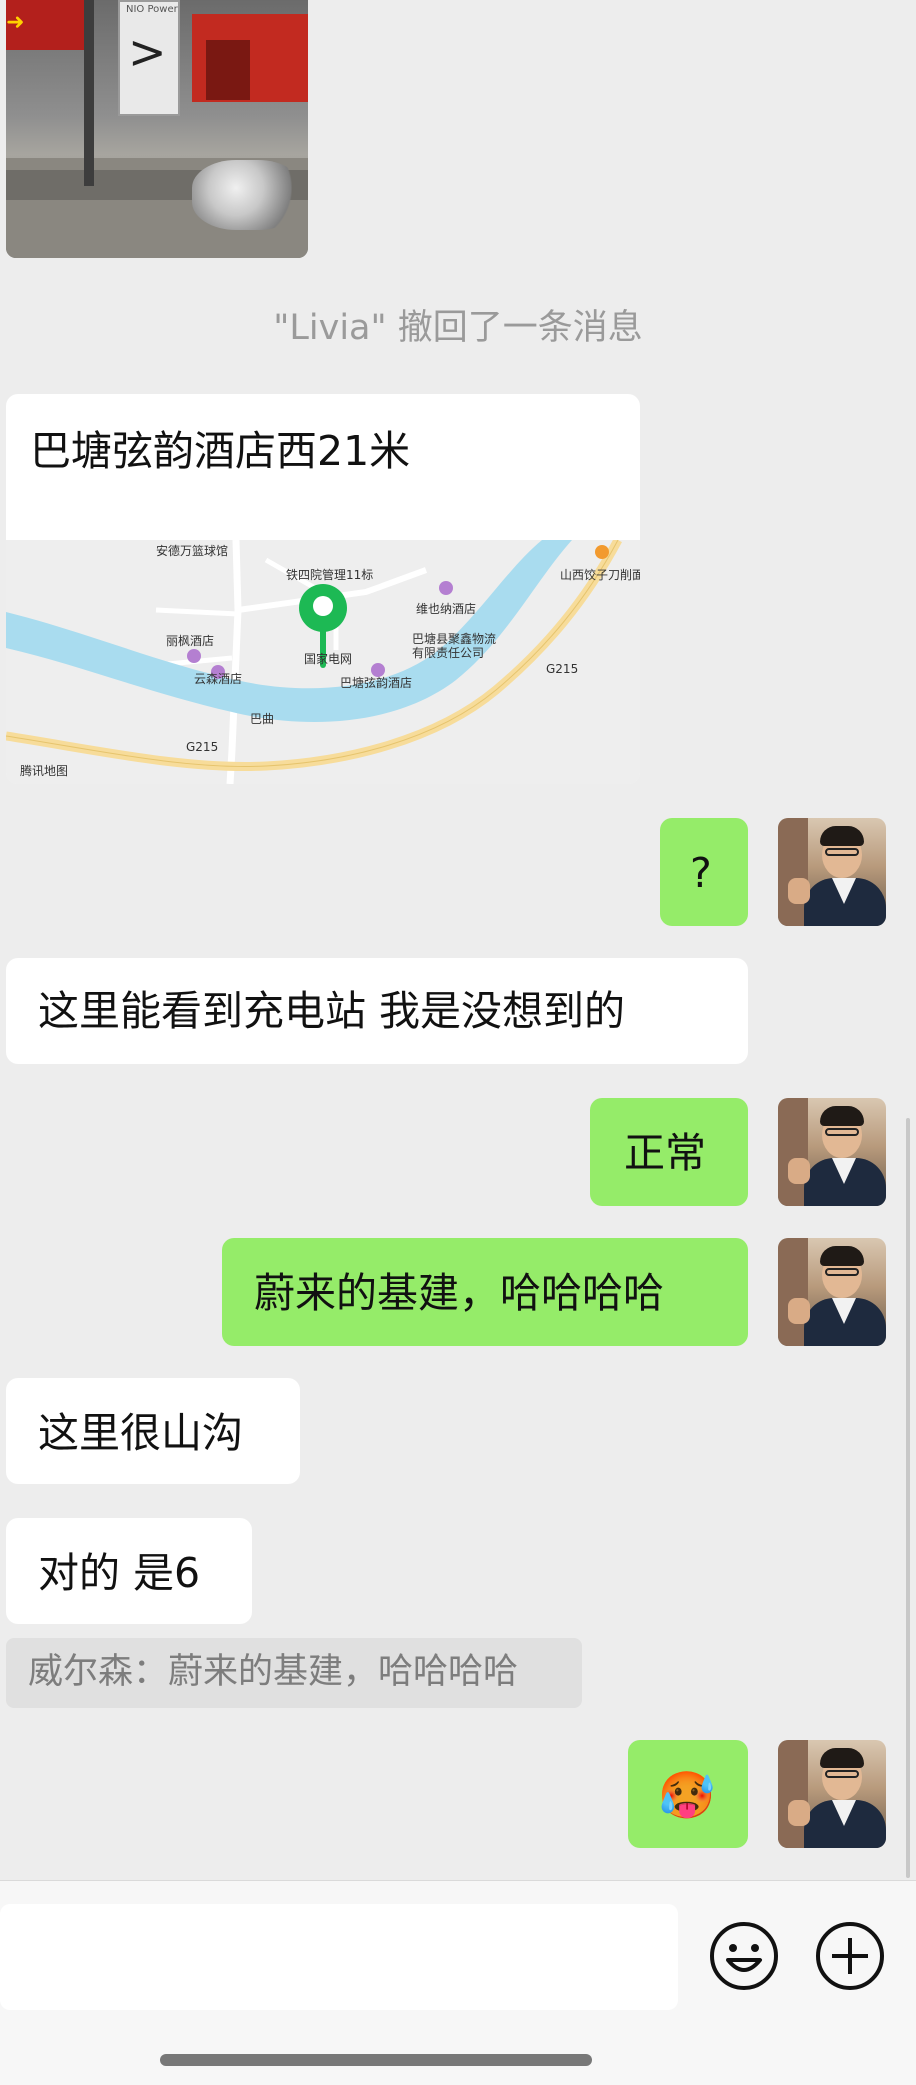  What do you see at coordinates (687, 1795) in the screenshot?
I see `hot-face-emoji-icon: 🥵` at bounding box center [687, 1795].